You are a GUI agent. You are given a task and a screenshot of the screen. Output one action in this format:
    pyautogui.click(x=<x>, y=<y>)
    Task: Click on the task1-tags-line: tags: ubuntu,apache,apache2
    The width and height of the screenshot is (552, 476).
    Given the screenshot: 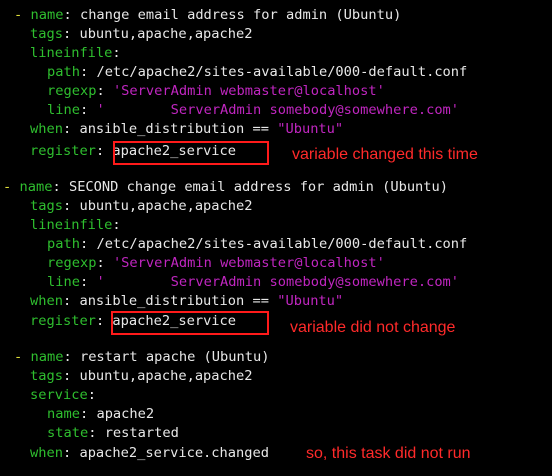 What is the action you would take?
    pyautogui.click(x=141, y=34)
    